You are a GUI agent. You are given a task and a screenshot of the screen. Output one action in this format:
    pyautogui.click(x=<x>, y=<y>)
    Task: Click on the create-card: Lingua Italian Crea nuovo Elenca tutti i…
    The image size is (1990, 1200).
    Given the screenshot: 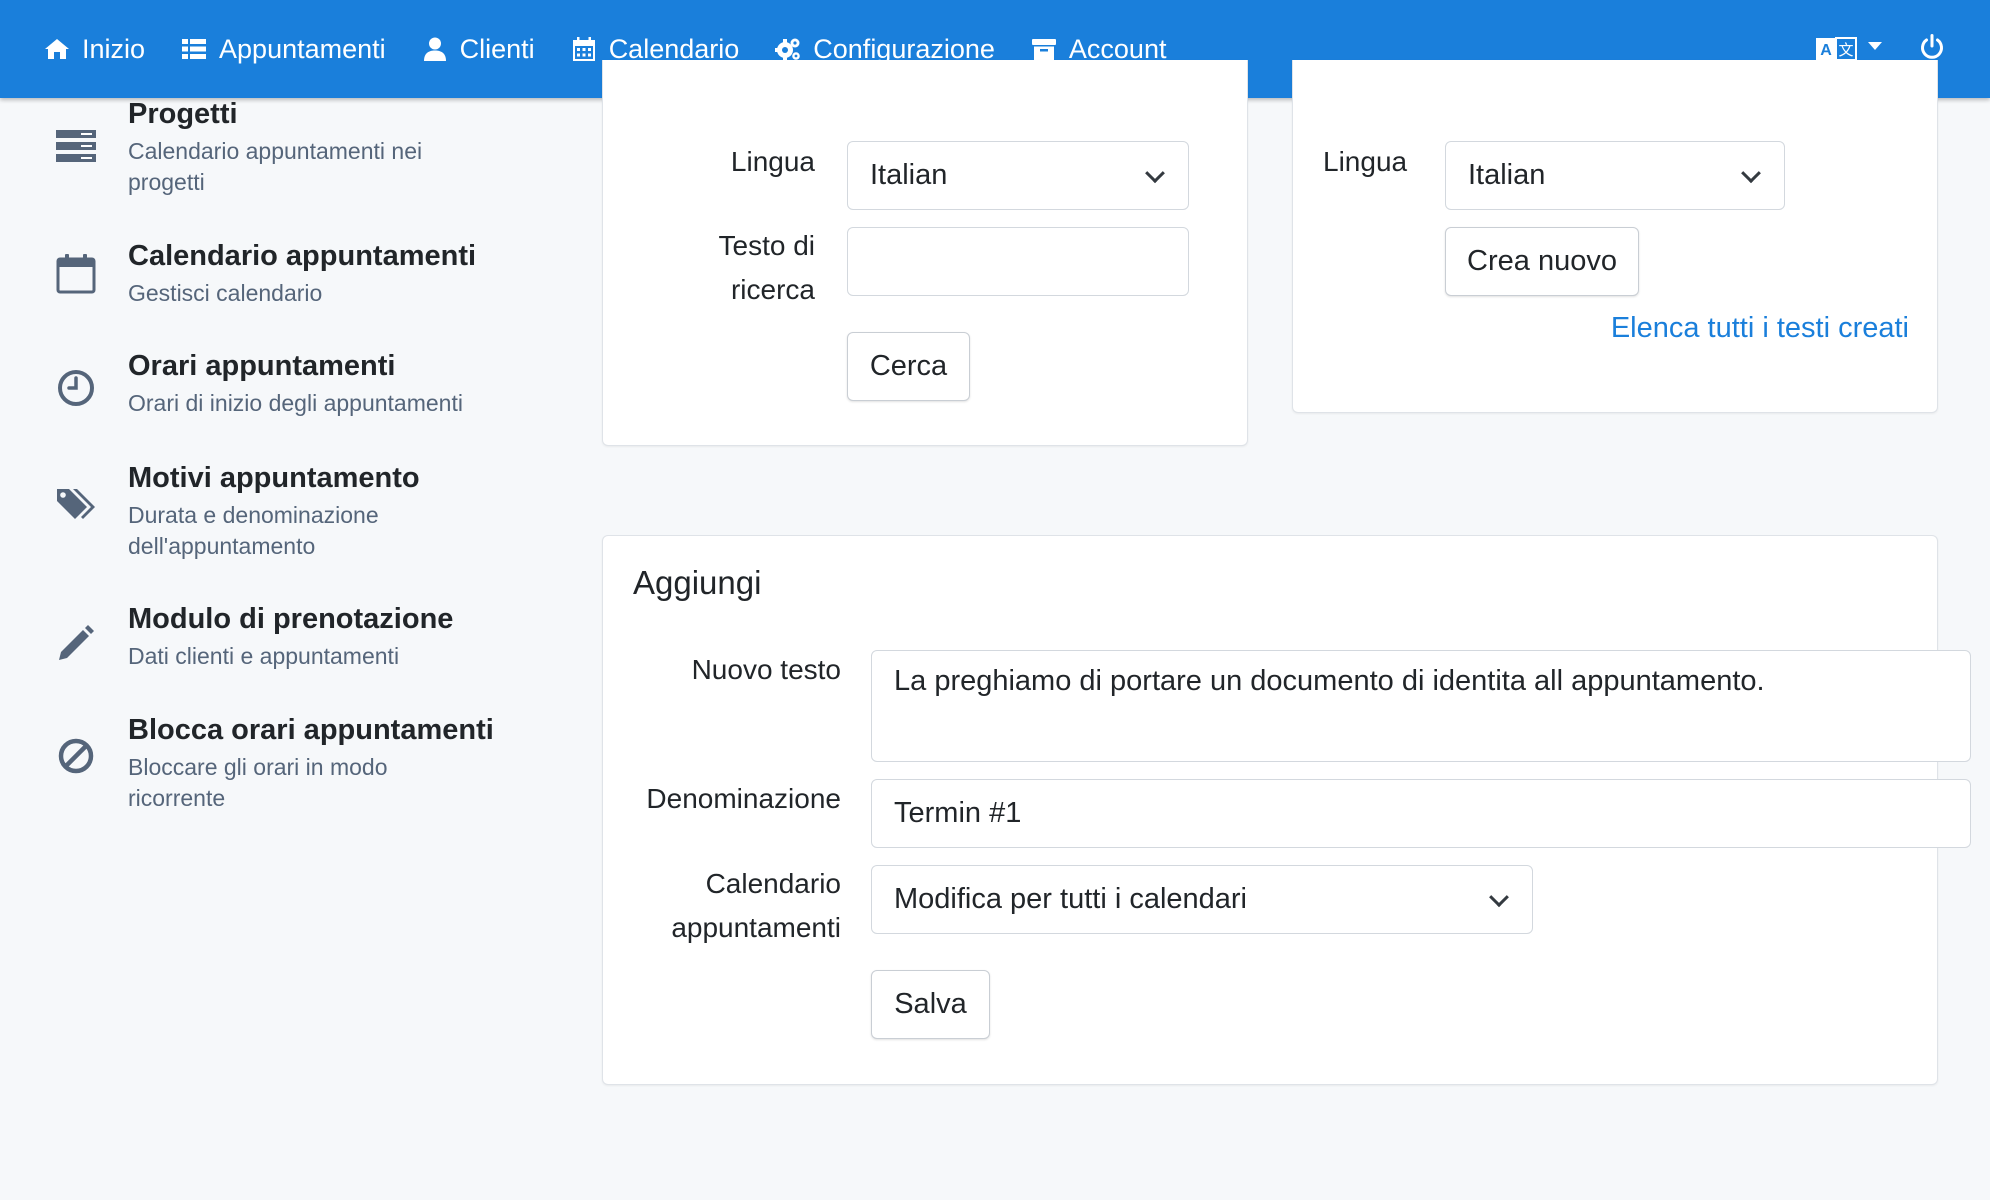 What is the action you would take?
    pyautogui.click(x=1615, y=236)
    